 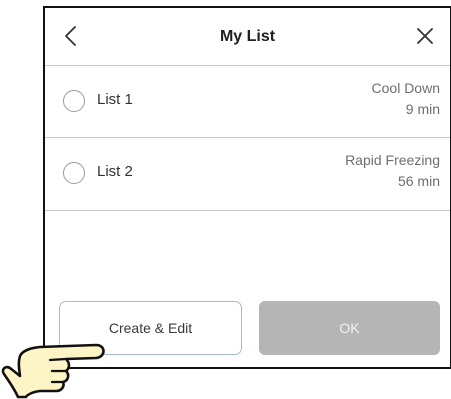 I want to click on ok-button: OK, so click(x=349, y=328).